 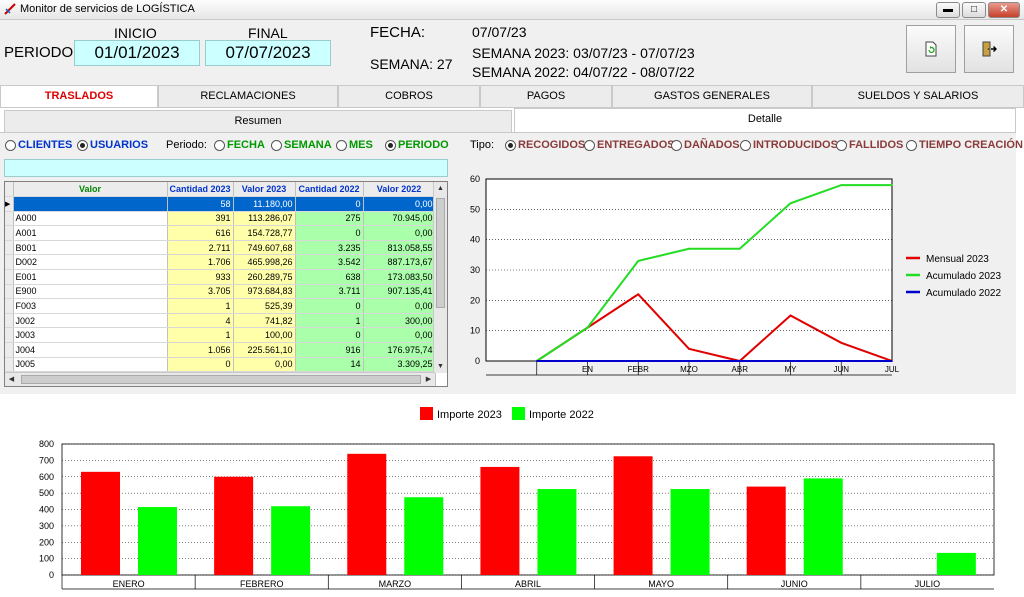 What do you see at coordinates (399, 277) in the screenshot?
I see `cell-valor-2022: 173.083,50` at bounding box center [399, 277].